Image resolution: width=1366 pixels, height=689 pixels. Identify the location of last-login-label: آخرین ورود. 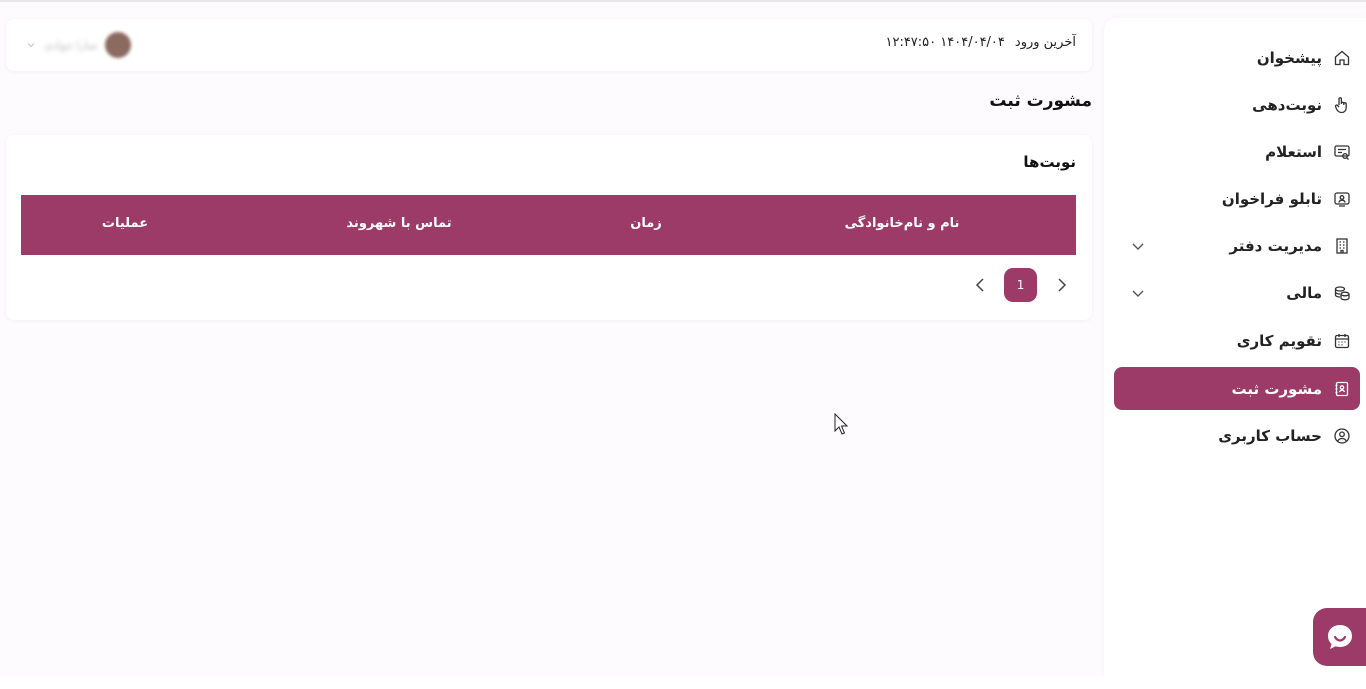
(1045, 42).